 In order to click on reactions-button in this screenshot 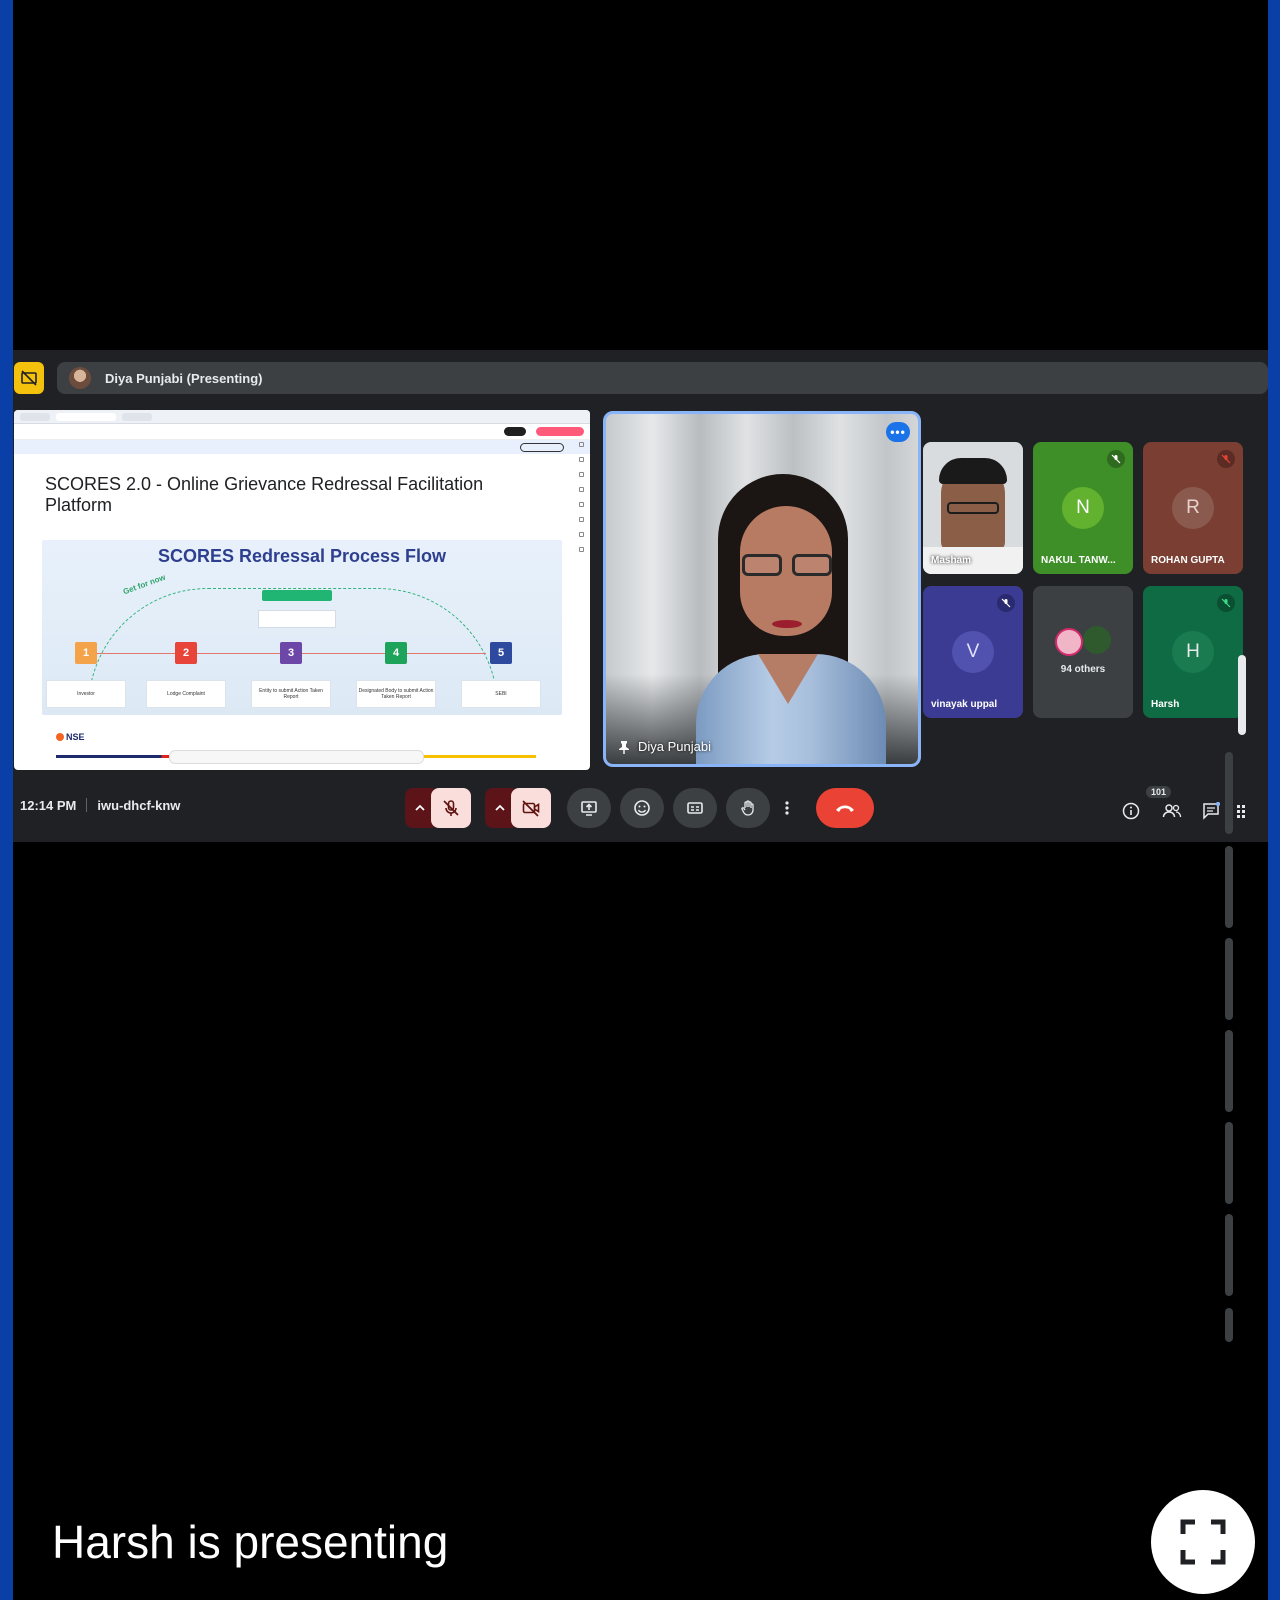, I will do `click(642, 808)`.